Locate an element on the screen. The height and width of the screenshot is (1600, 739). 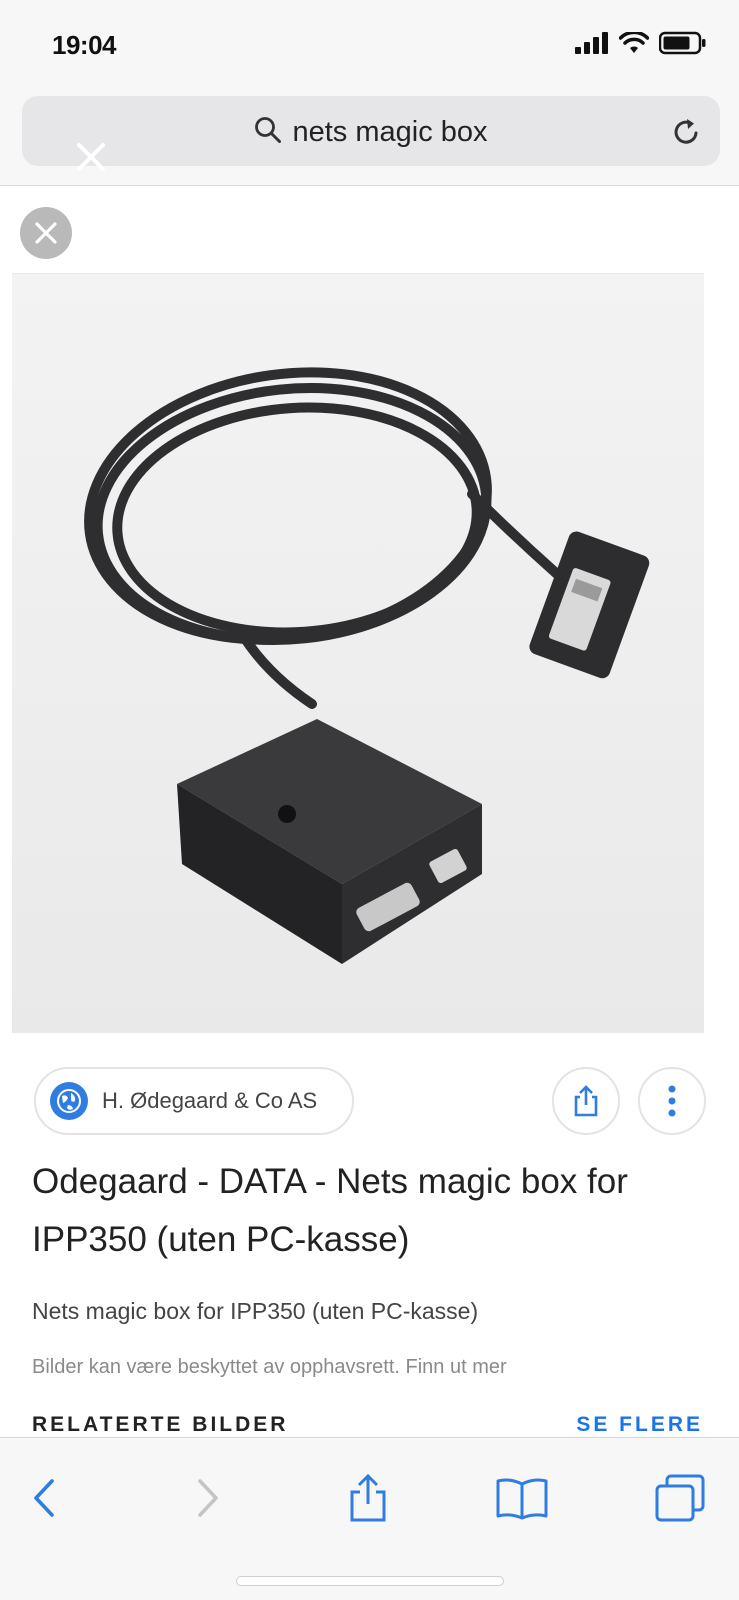
search-query: nets magic box is located at coordinates (371, 132).